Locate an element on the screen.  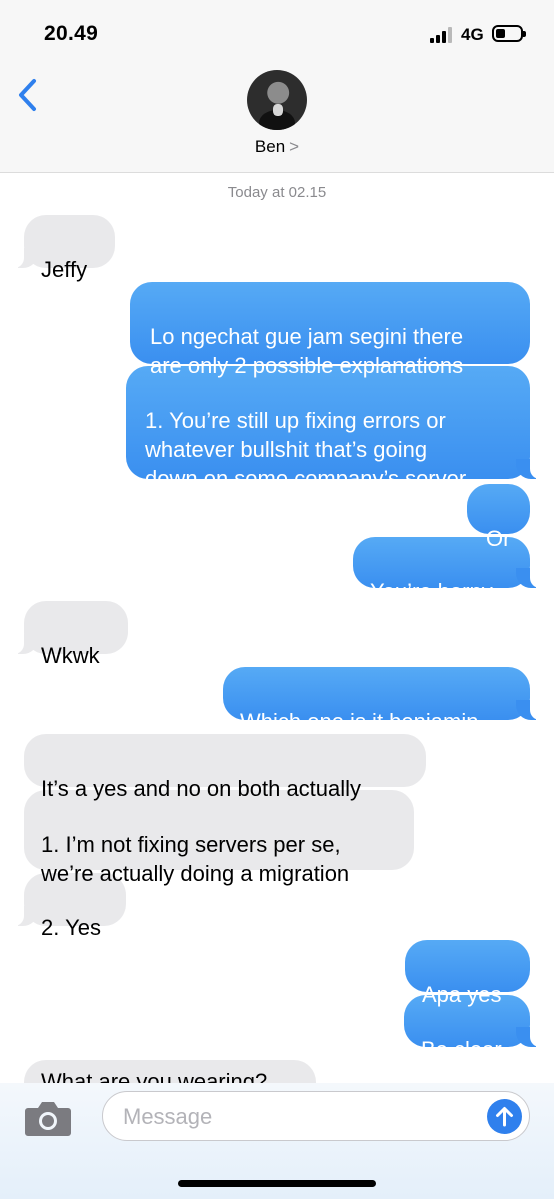
message-bubble-incoming: It’s a yes and no on both actually is located at coordinates (225, 767).